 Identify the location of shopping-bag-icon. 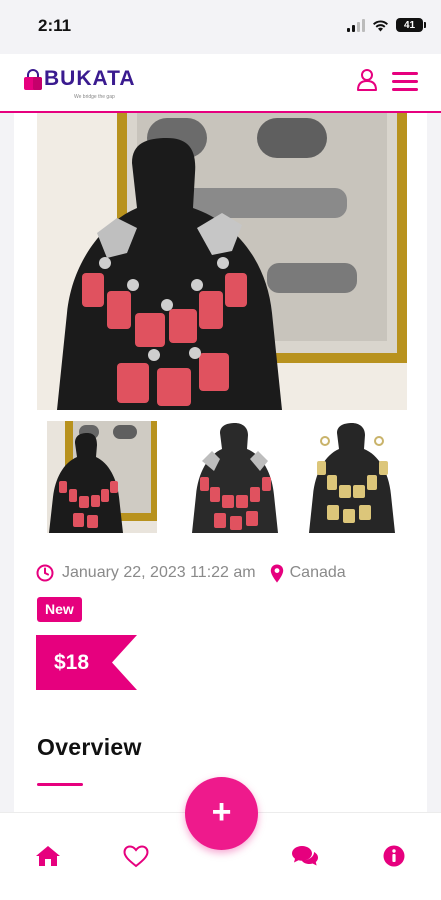
(33, 79).